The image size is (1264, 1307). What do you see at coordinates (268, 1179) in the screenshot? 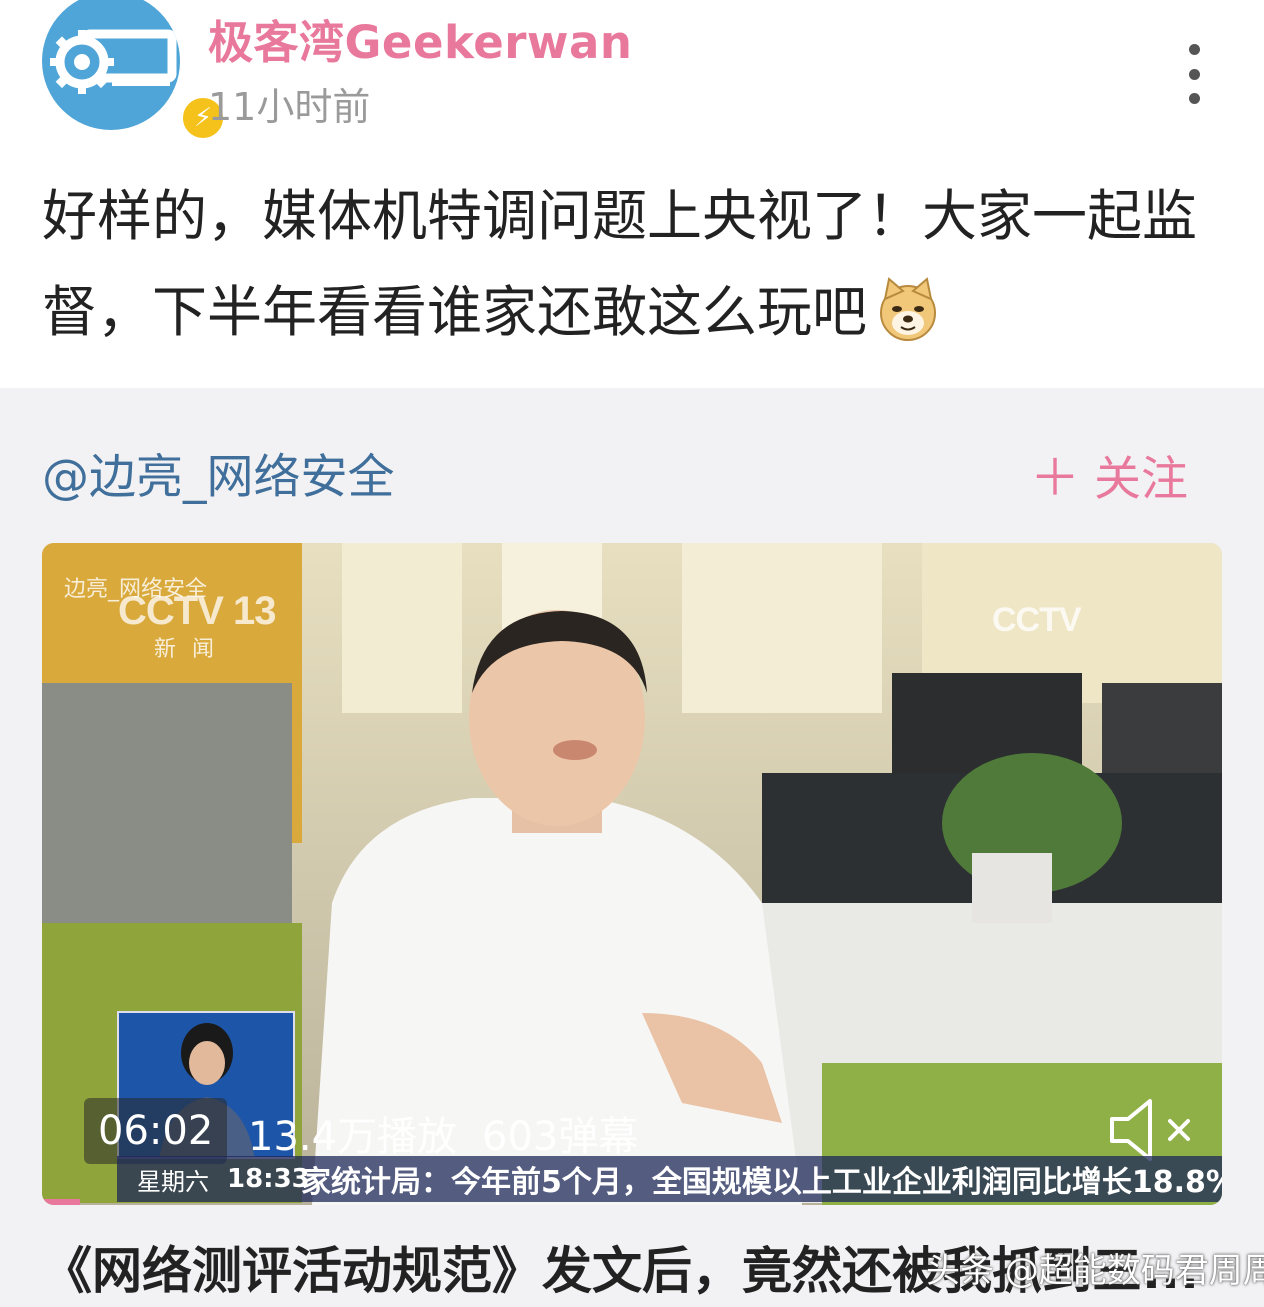
I see `ticker-time: 18:33` at bounding box center [268, 1179].